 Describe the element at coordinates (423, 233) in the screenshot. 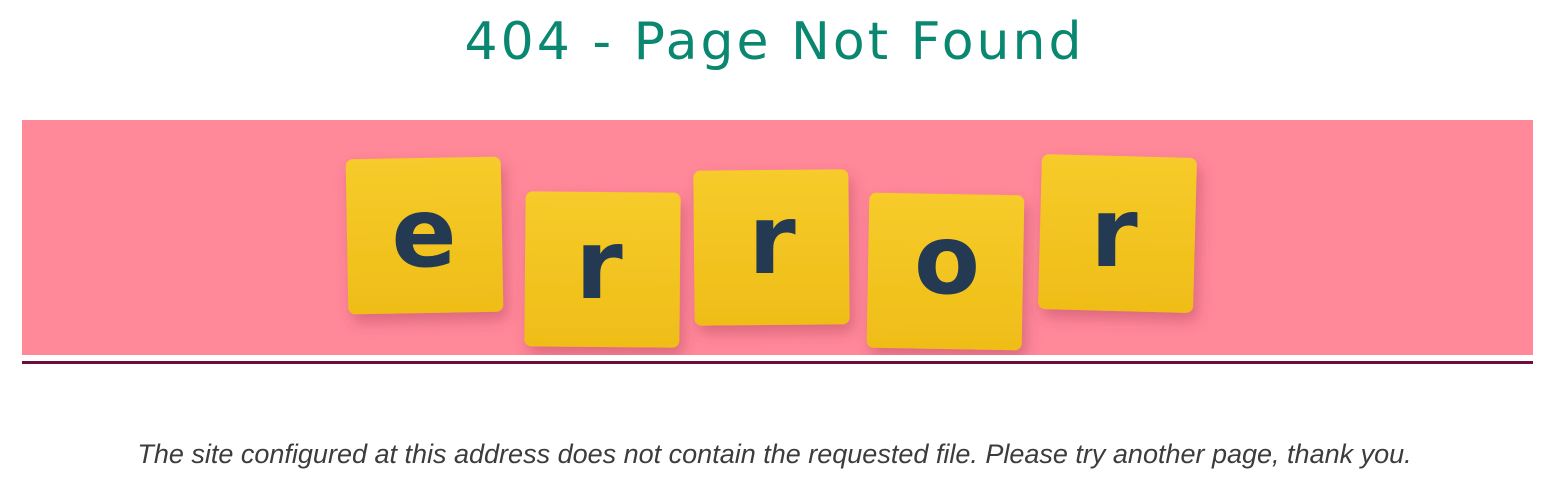

I see `tile-letter: e` at that location.